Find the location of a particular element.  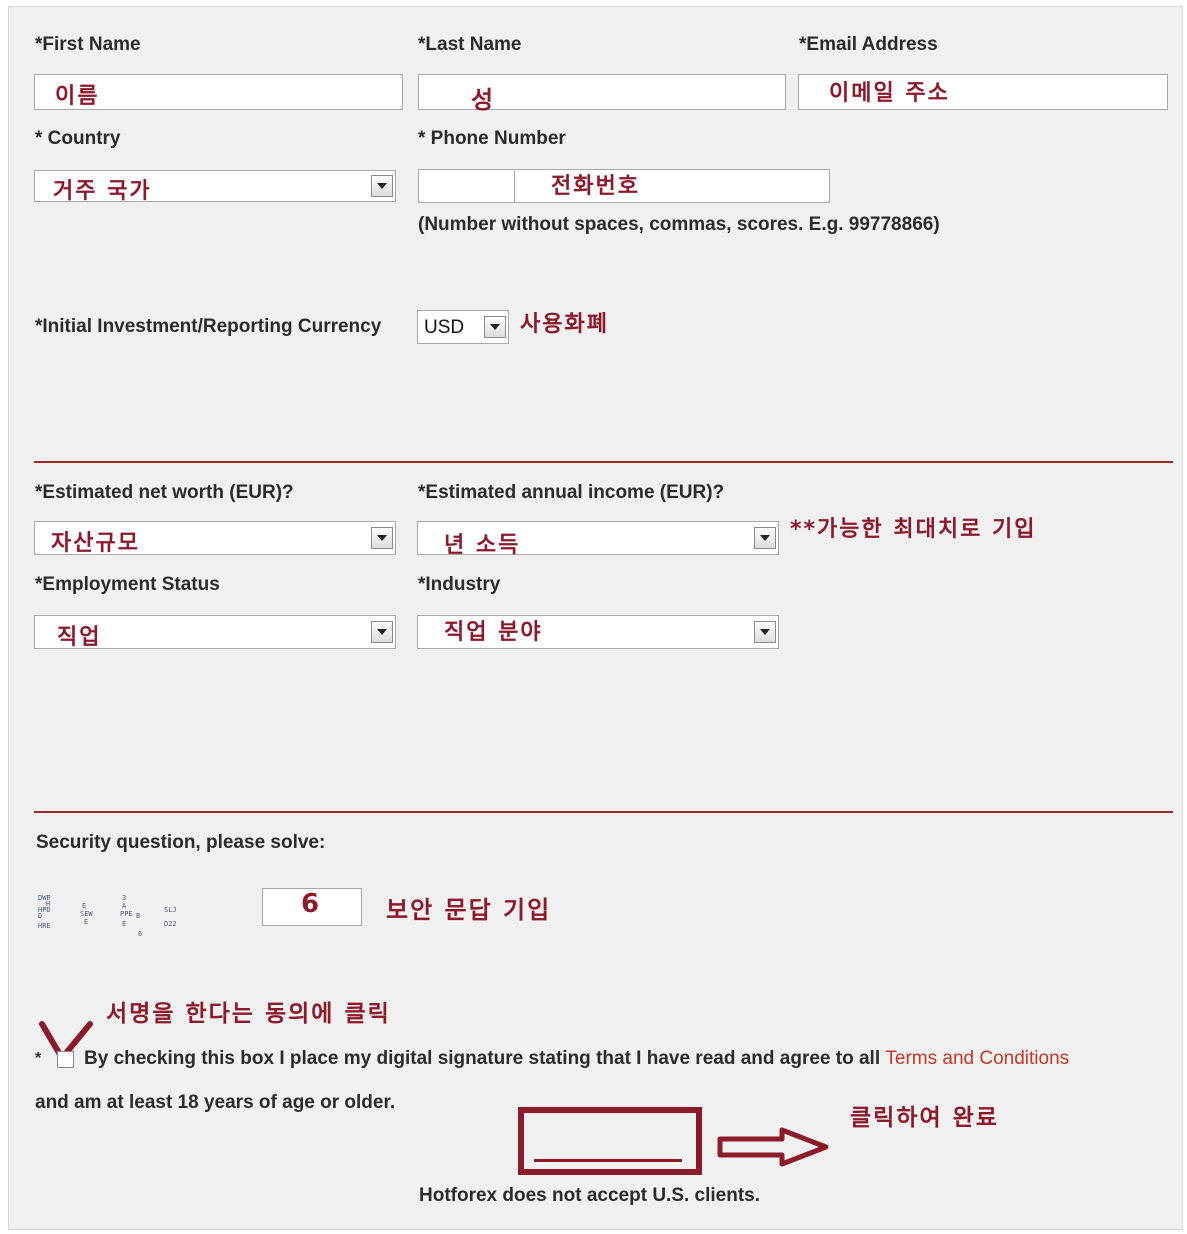

employment-label: *Employment Status is located at coordinates (127, 584).